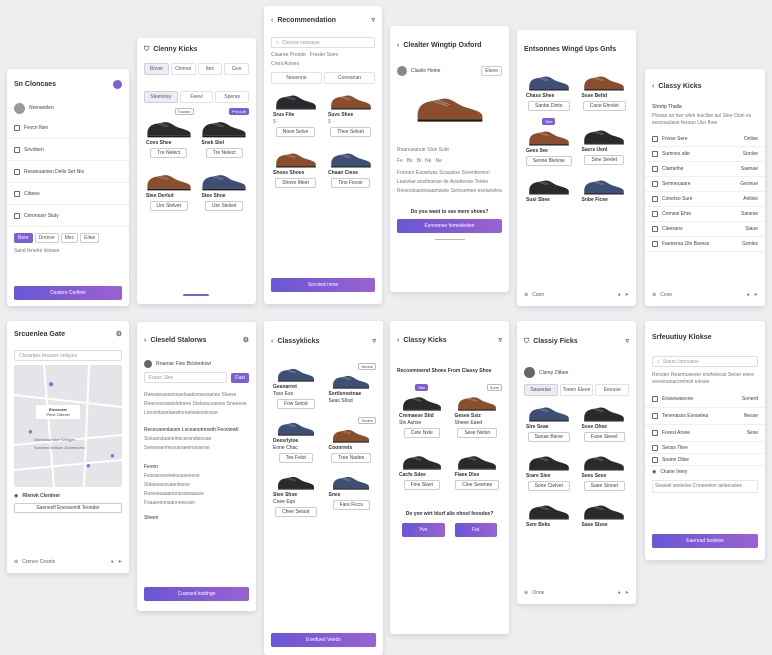  I want to click on link-text: Sand fenelre lsloaee, so click(68, 251).